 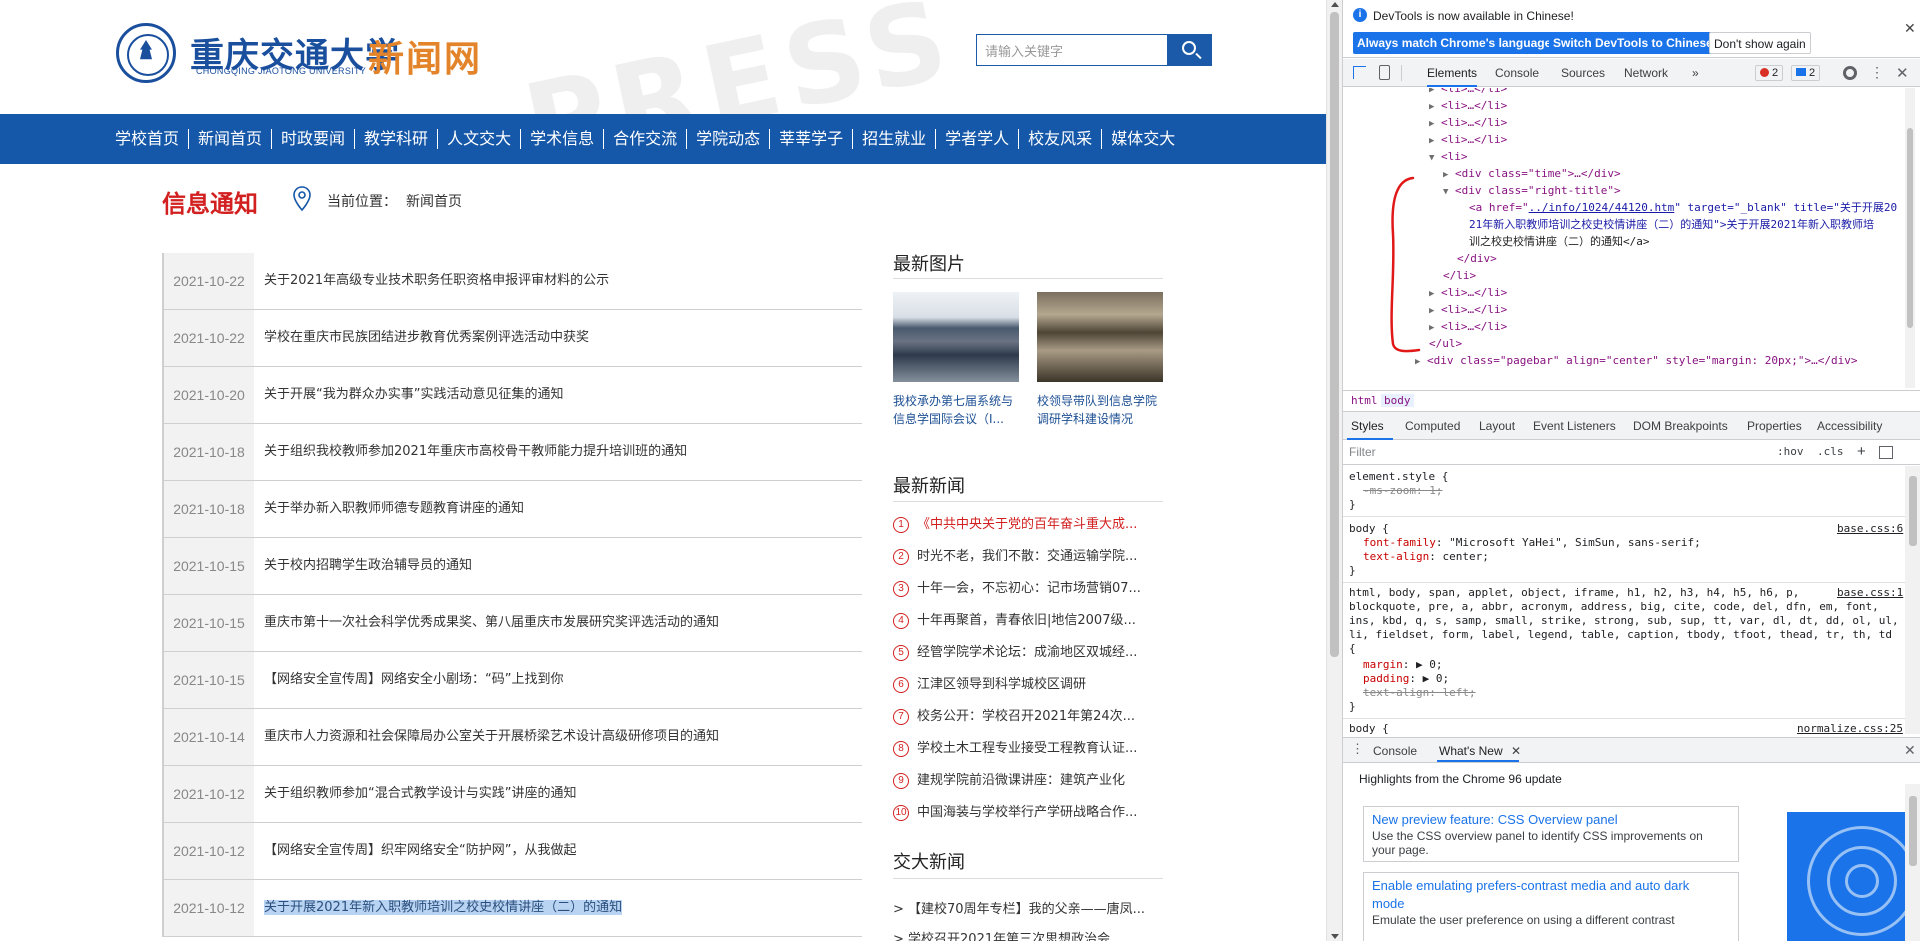 I want to click on css-declaration: text-align: center;, so click(x=1426, y=557).